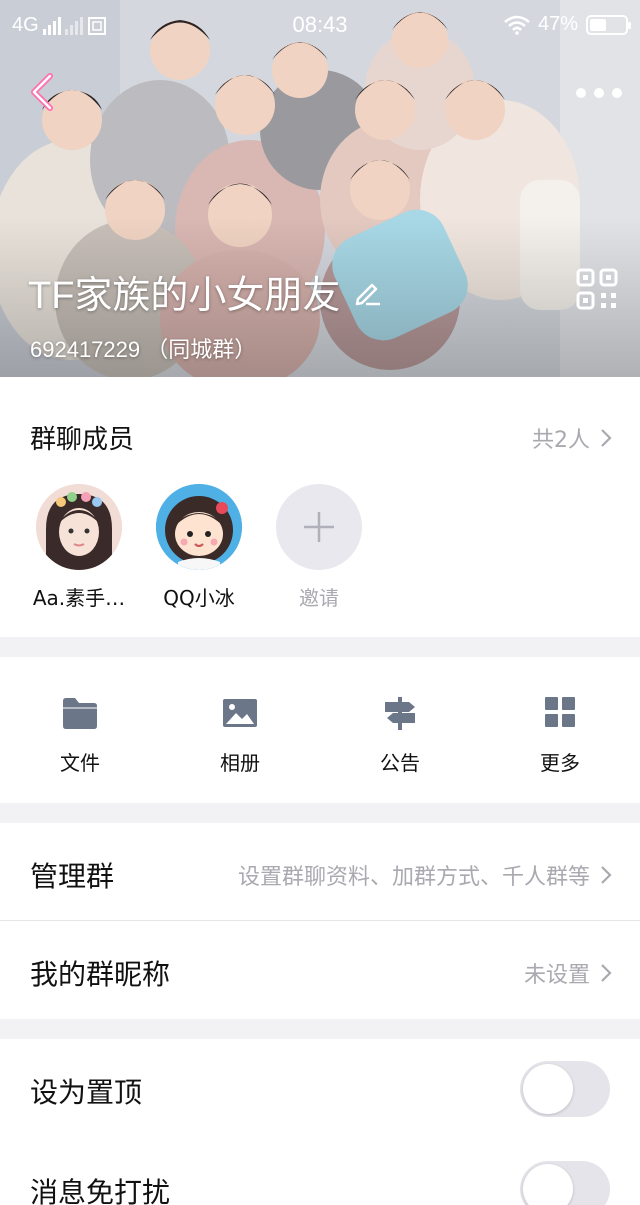 Image resolution: width=640 pixels, height=1205 pixels. I want to click on tool-announcement: 公告, so click(400, 735).